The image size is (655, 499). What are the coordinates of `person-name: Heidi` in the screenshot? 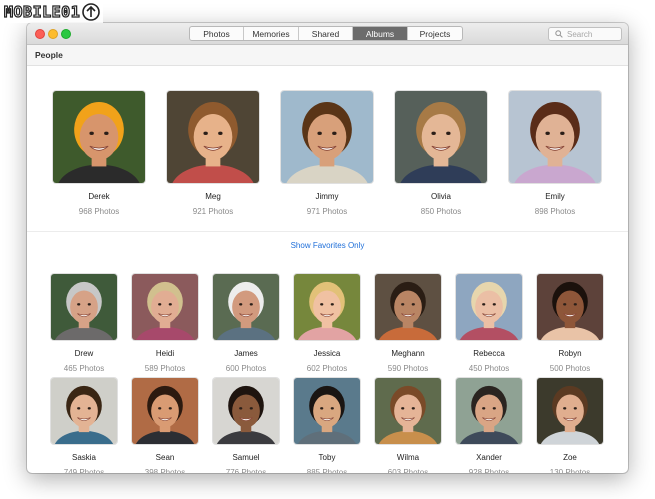 It's located at (165, 353).